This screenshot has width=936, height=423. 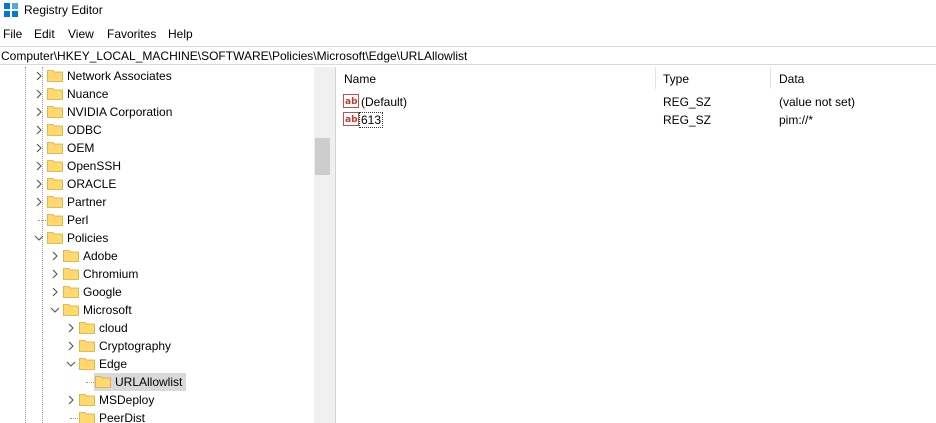 What do you see at coordinates (119, 76) in the screenshot?
I see `tree-item-label: Network Associates` at bounding box center [119, 76].